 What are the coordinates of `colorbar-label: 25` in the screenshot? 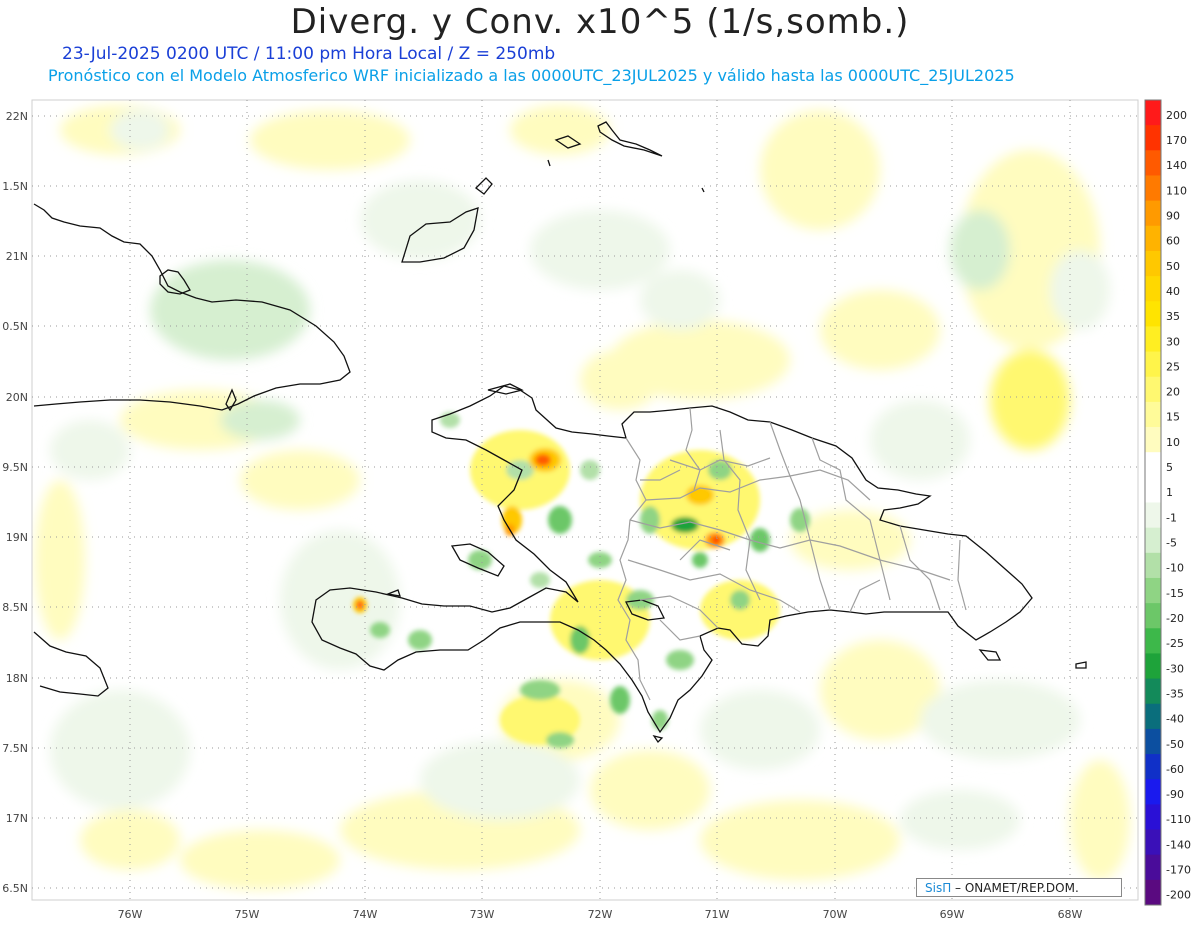 It's located at (1173, 366).